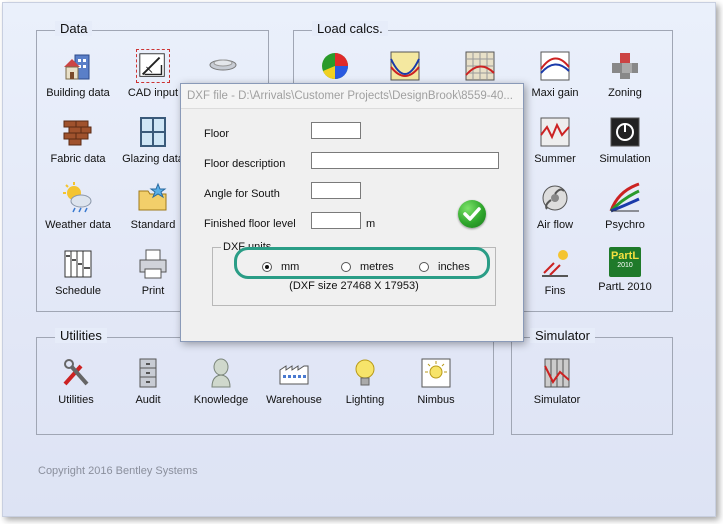 This screenshot has width=723, height=524. I want to click on radio-metres-dot, so click(346, 267).